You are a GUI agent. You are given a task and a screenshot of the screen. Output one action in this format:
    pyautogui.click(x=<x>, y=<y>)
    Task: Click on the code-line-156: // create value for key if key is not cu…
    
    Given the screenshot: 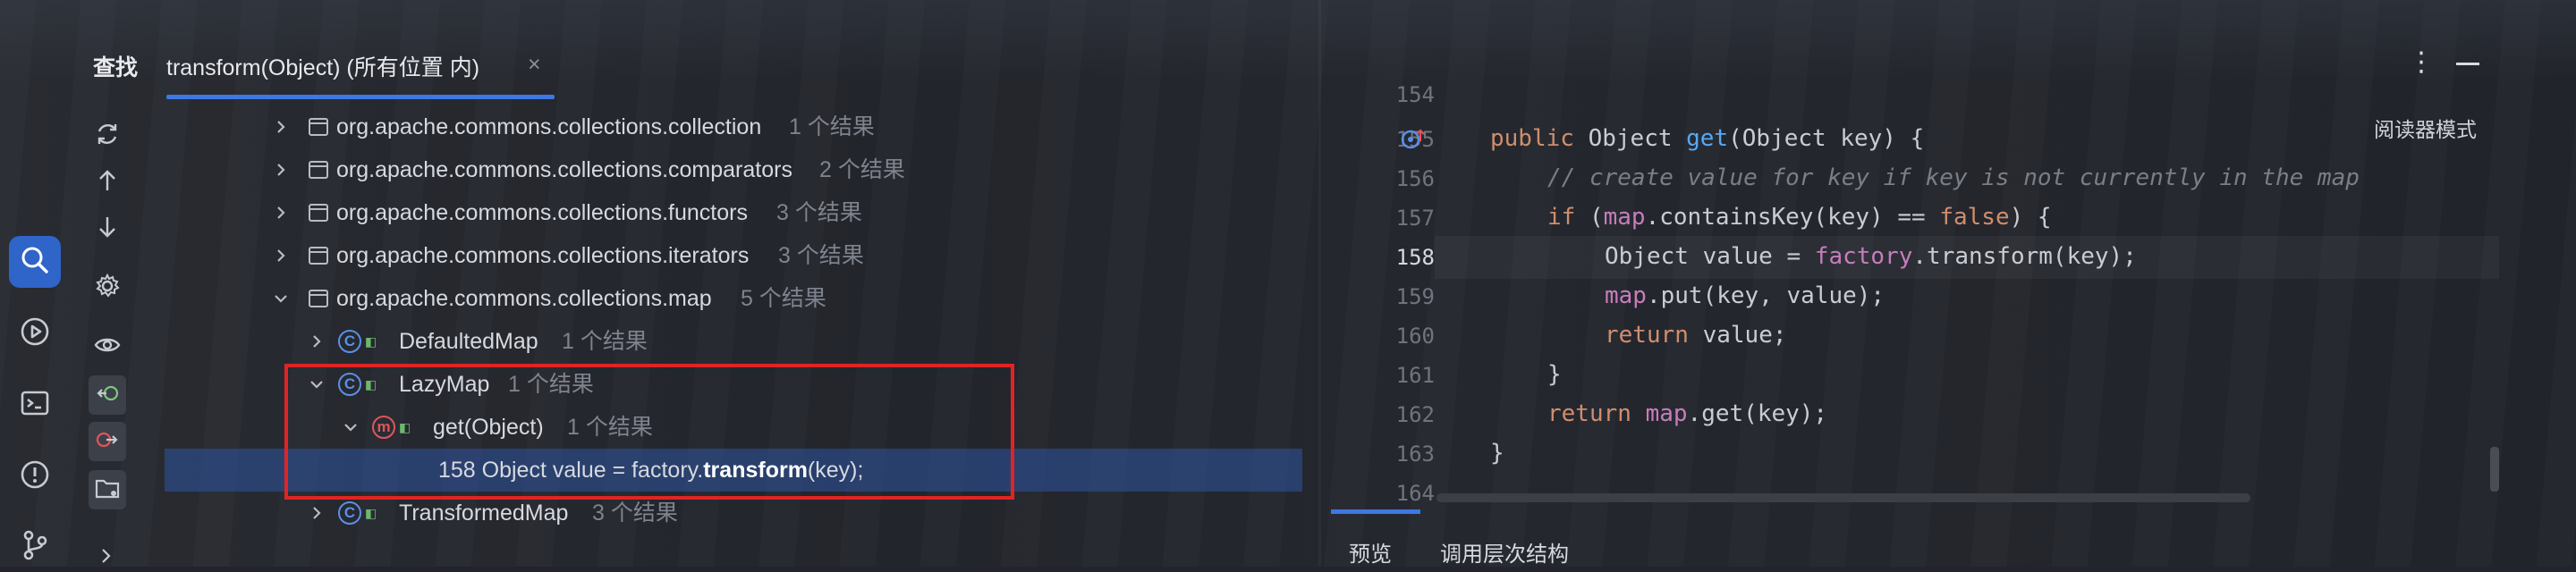 What is the action you would take?
    pyautogui.click(x=1953, y=178)
    